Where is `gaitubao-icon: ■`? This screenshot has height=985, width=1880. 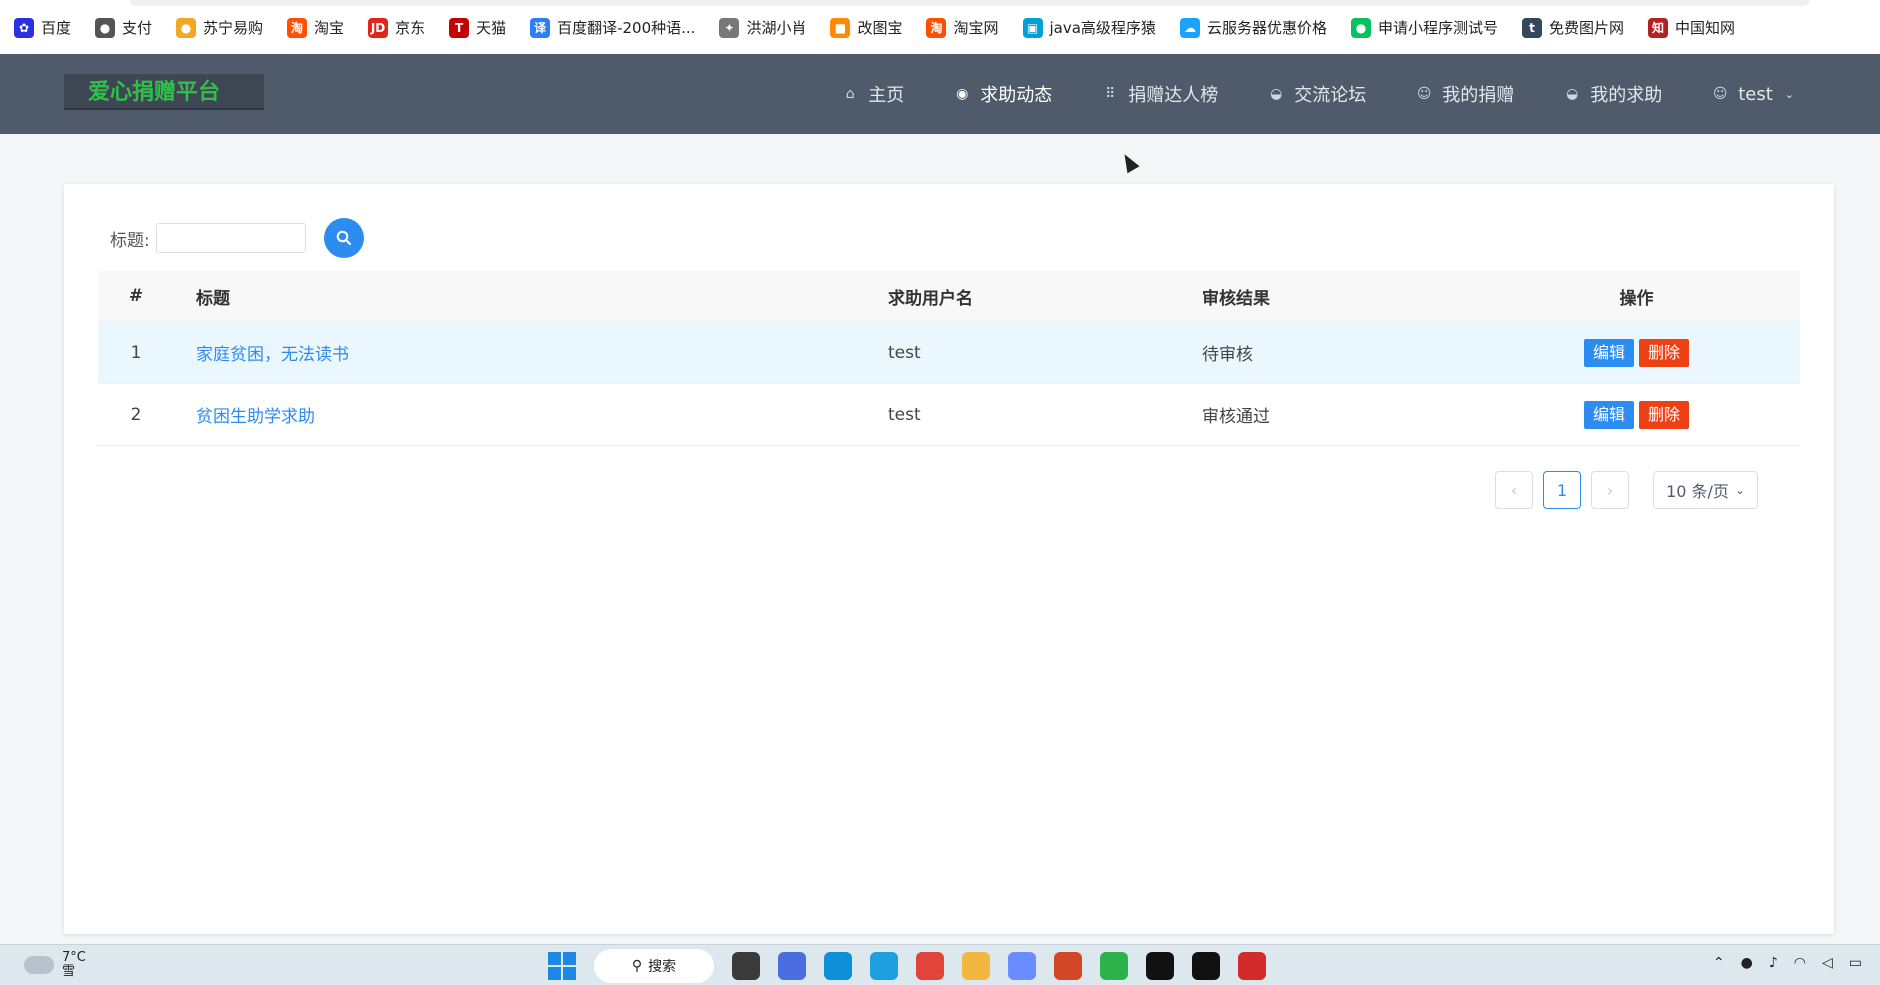
gaitubao-icon: ■ is located at coordinates (840, 27).